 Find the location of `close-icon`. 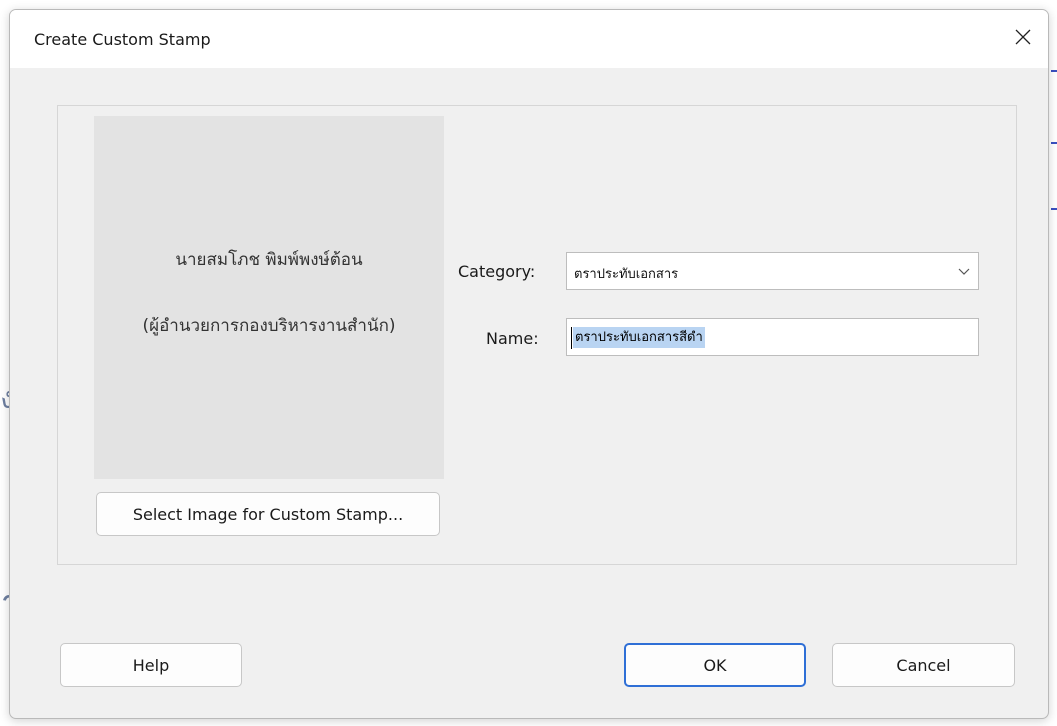

close-icon is located at coordinates (1023, 37).